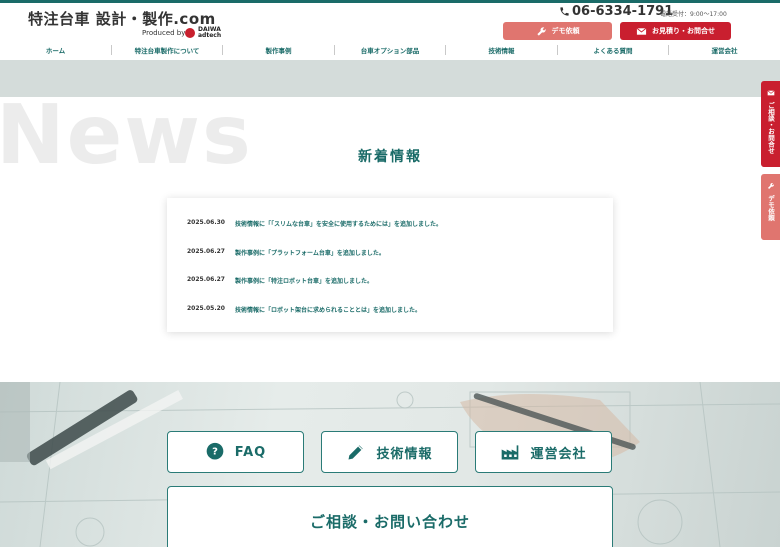 The height and width of the screenshot is (547, 780). I want to click on news-link: 製作事例に「プラットフォーム台車」を追加しました。, so click(310, 252).